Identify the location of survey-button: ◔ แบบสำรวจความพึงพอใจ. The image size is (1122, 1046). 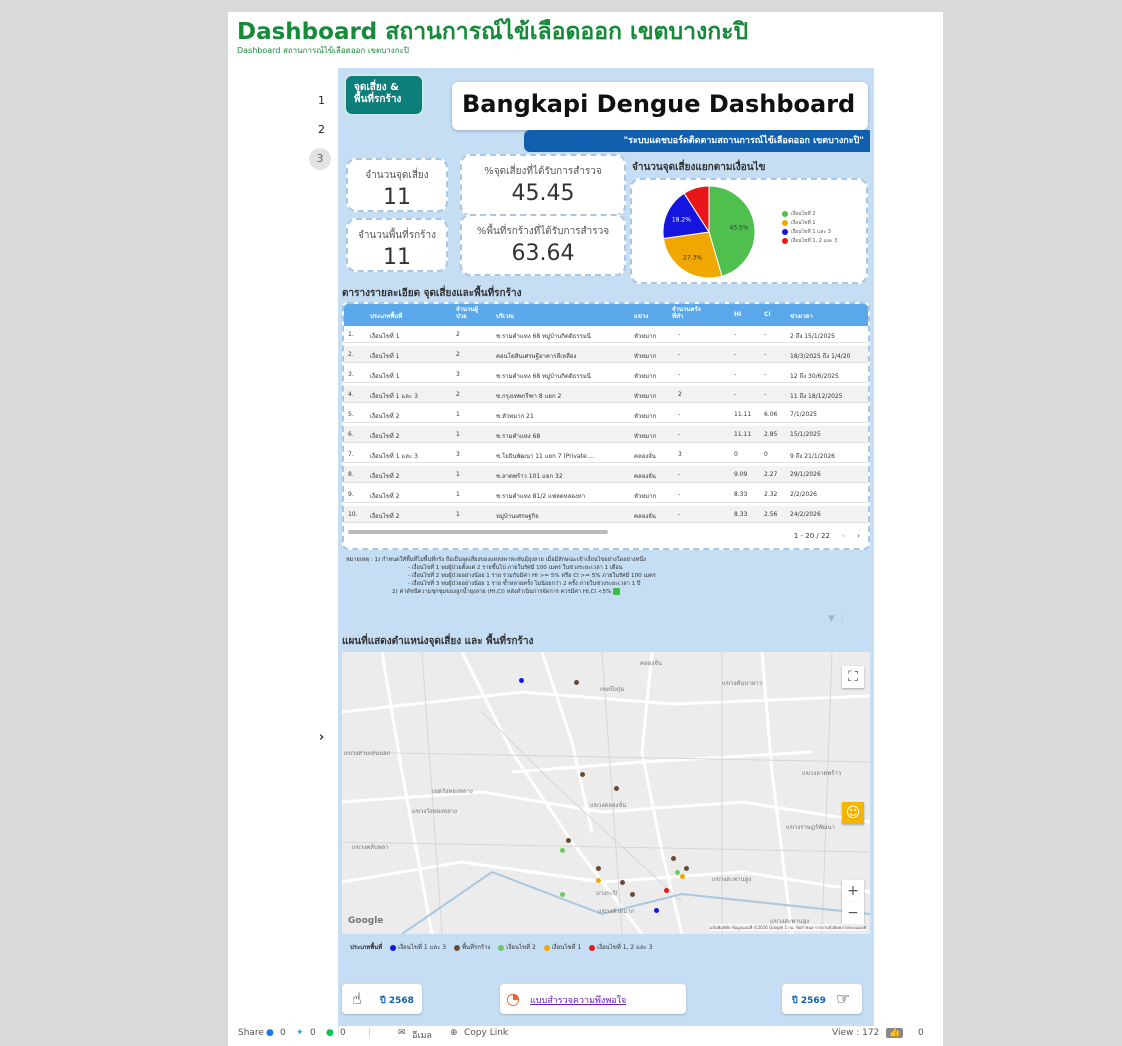
(593, 999).